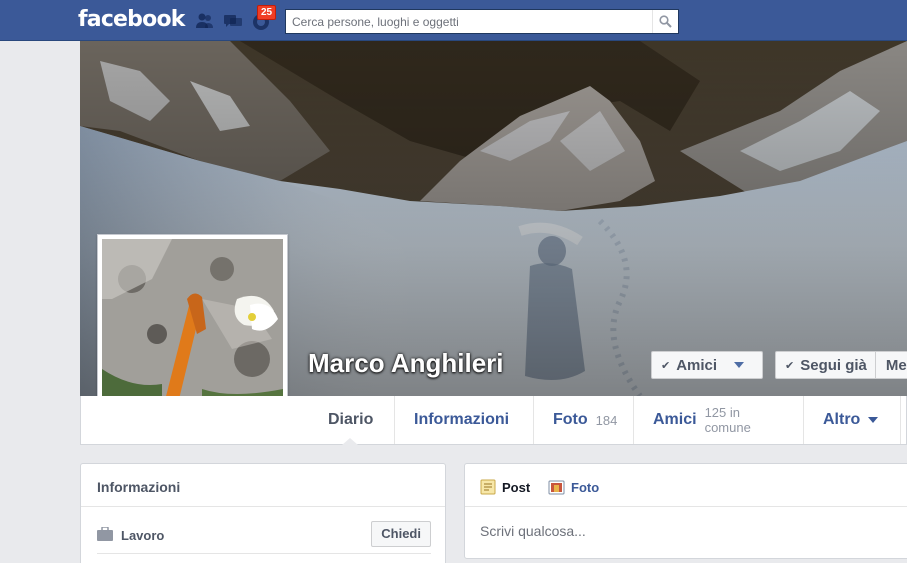  Describe the element at coordinates (401, 534) in the screenshot. I see `ask-button: Chiedi` at that location.